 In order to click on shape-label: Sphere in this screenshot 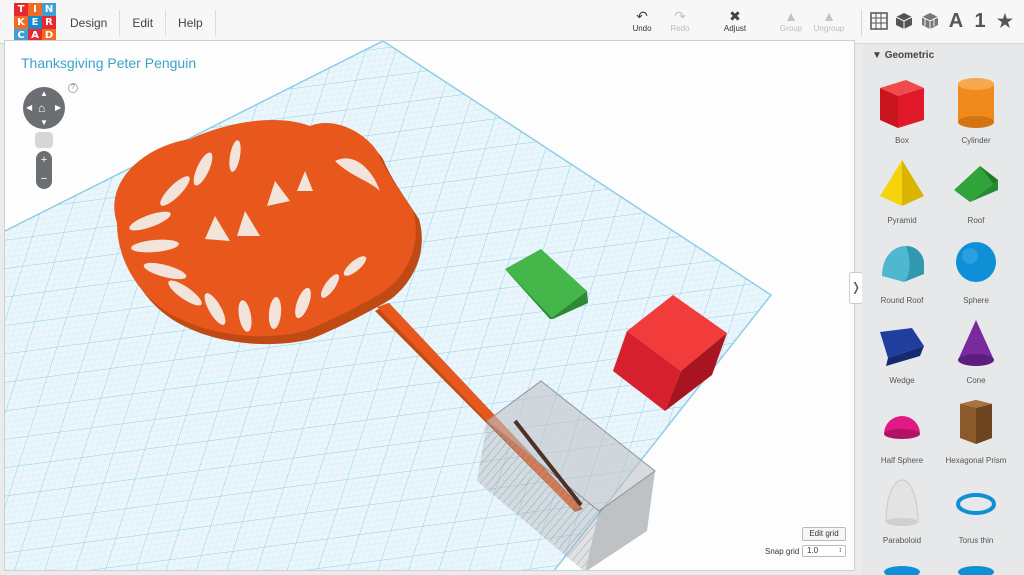, I will do `click(976, 300)`.